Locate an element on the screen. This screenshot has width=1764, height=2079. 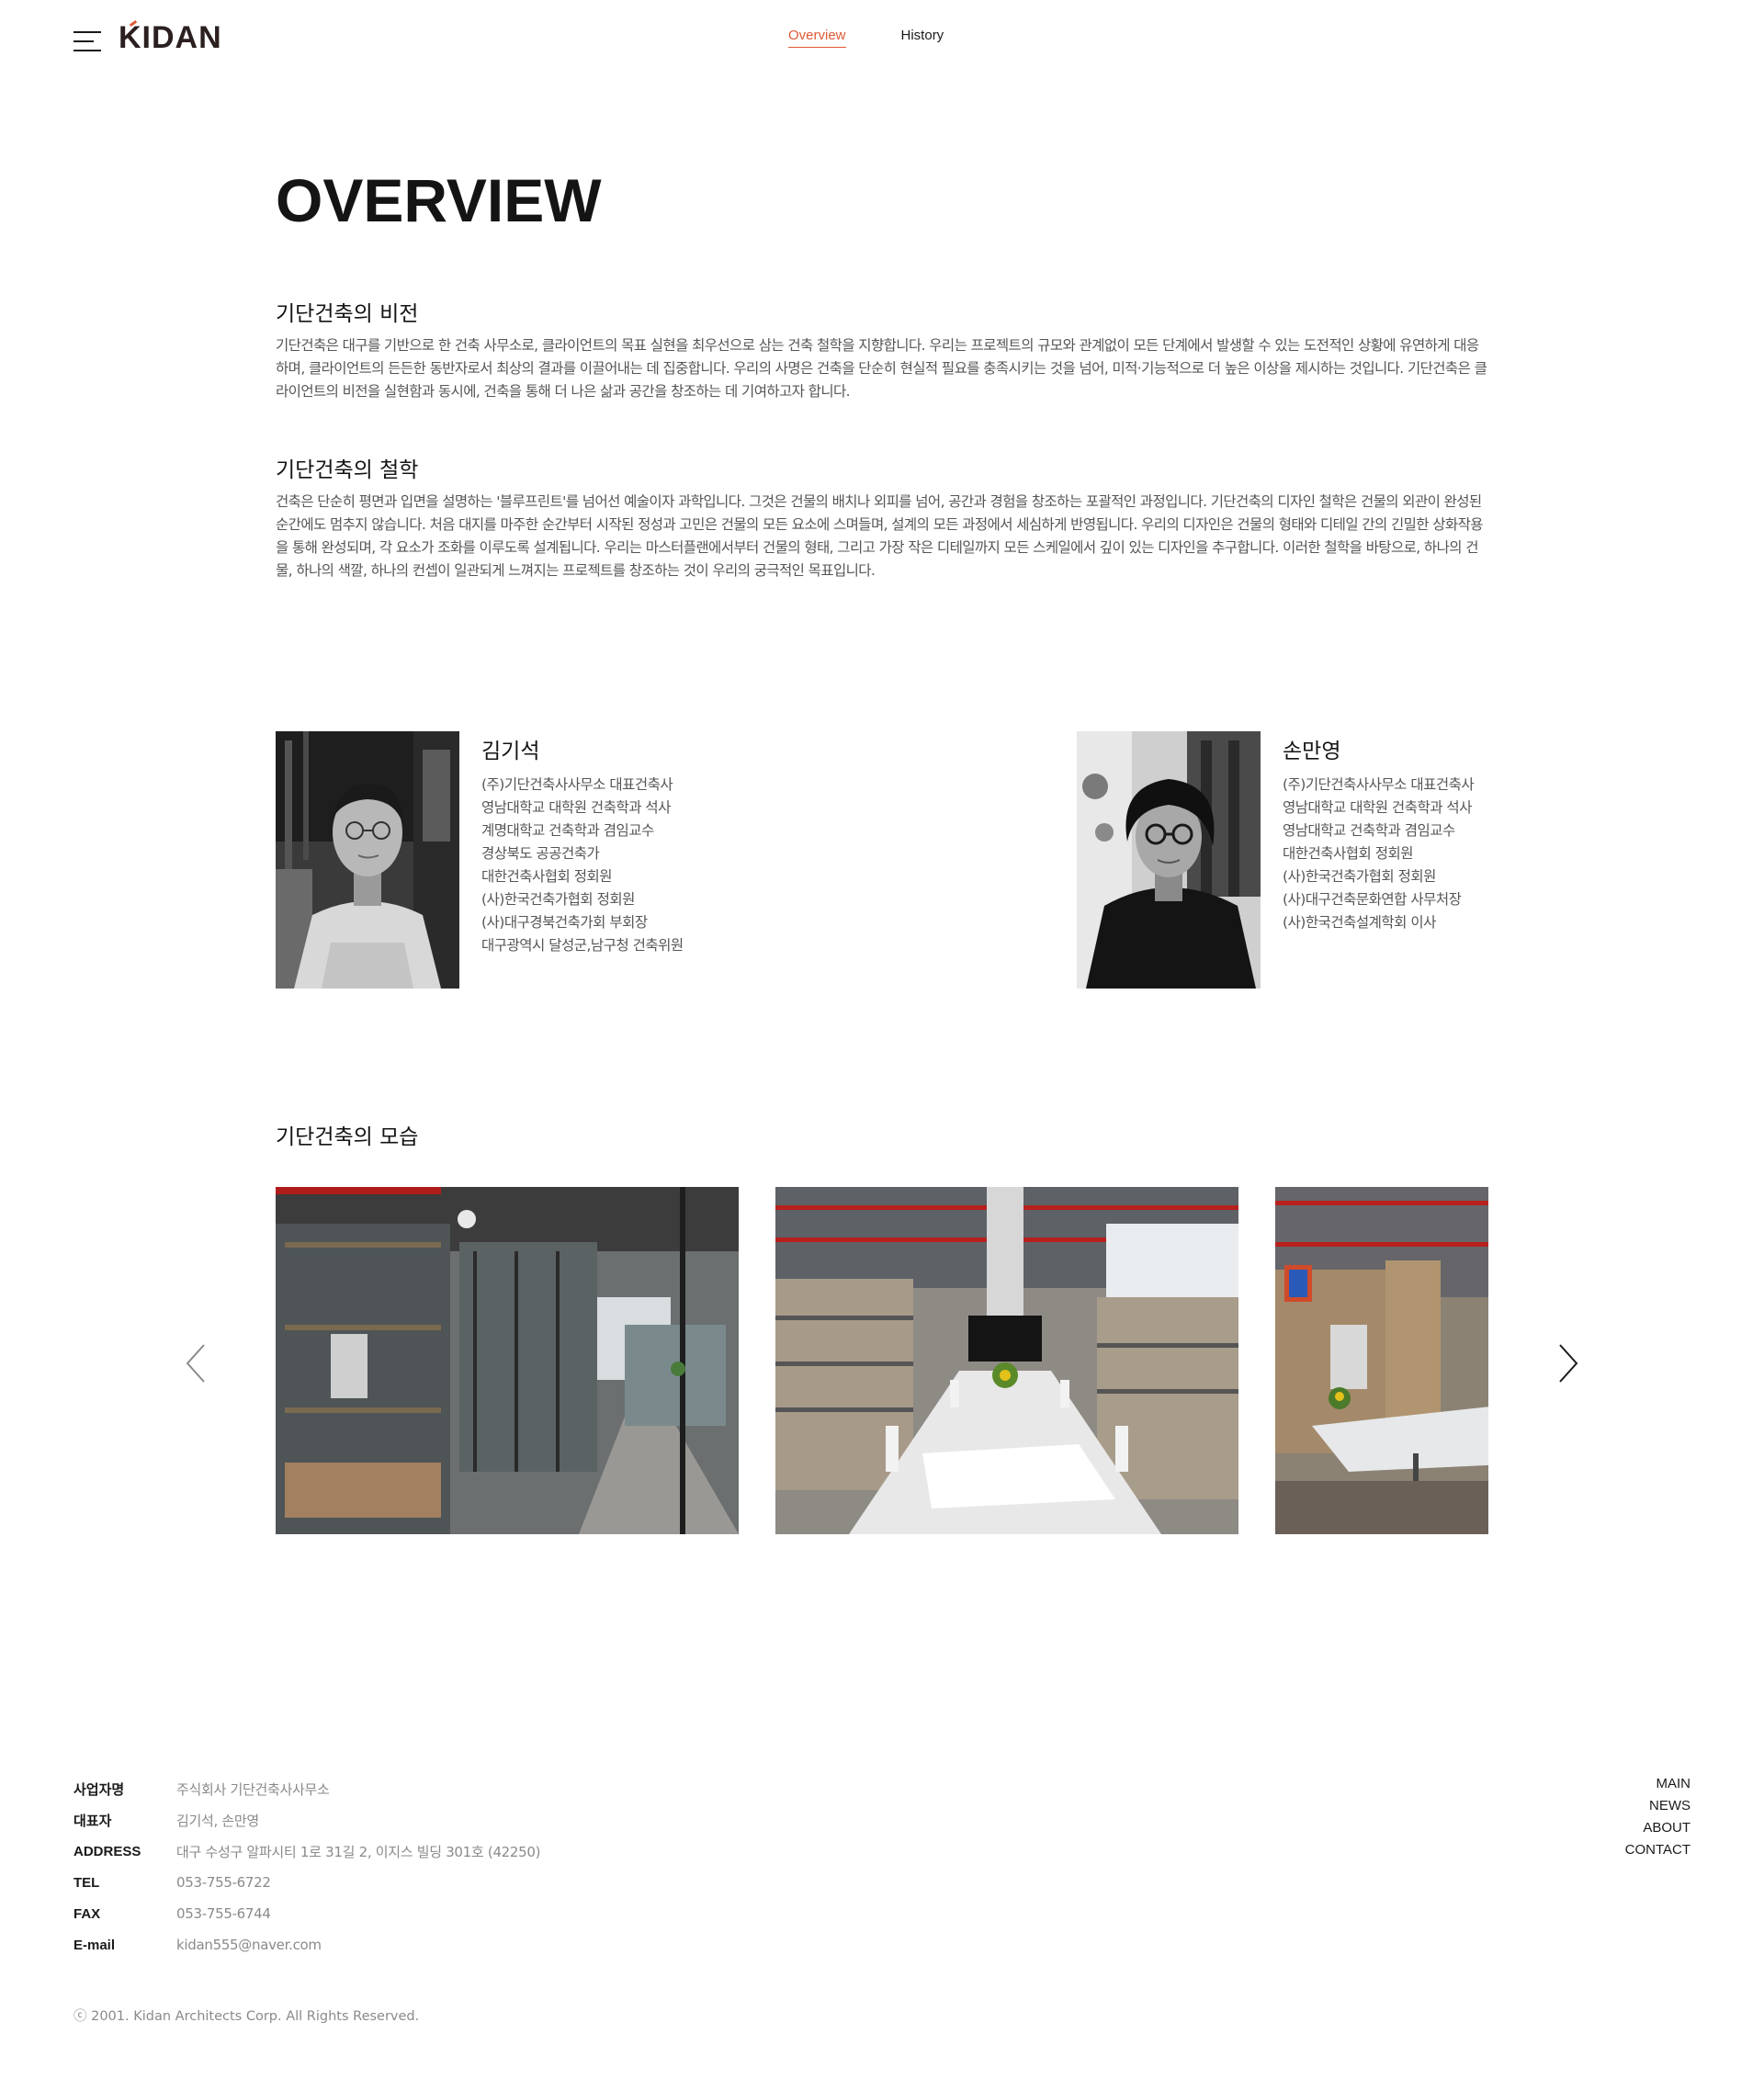
credential-item: 계명대학교 건축학과 겸임교수 is located at coordinates (567, 830).